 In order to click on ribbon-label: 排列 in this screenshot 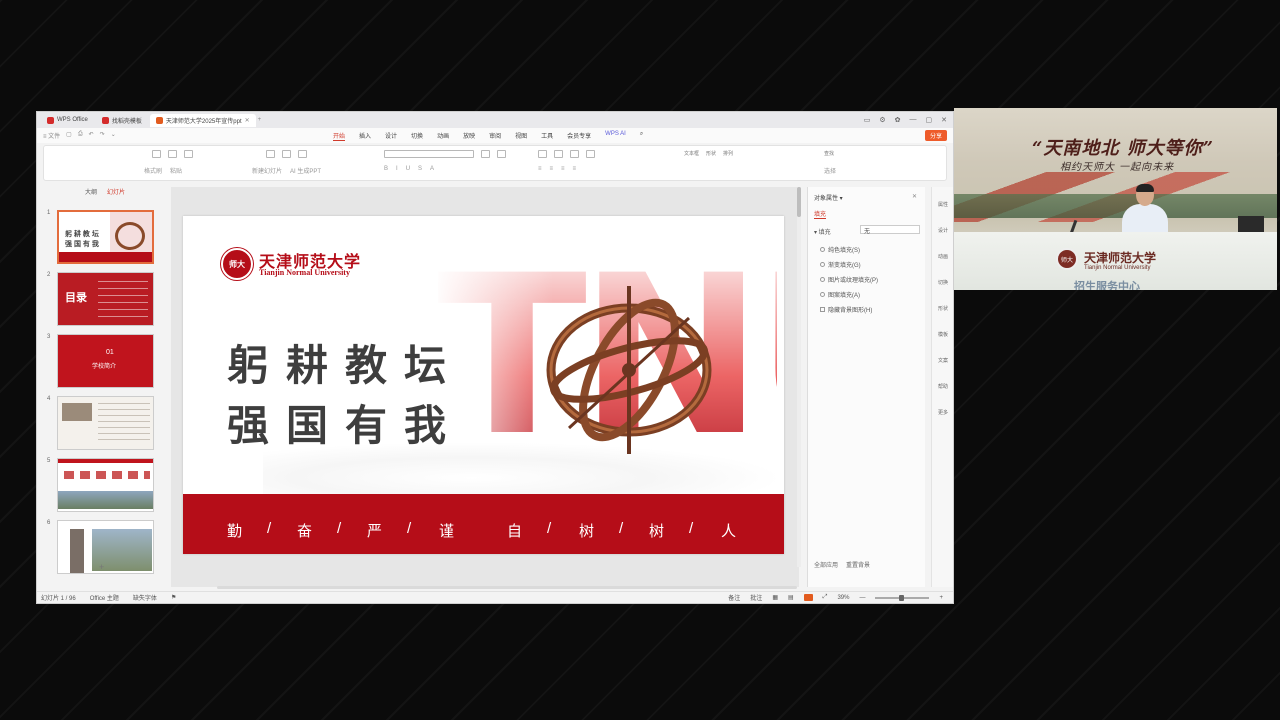, I will do `click(728, 153)`.